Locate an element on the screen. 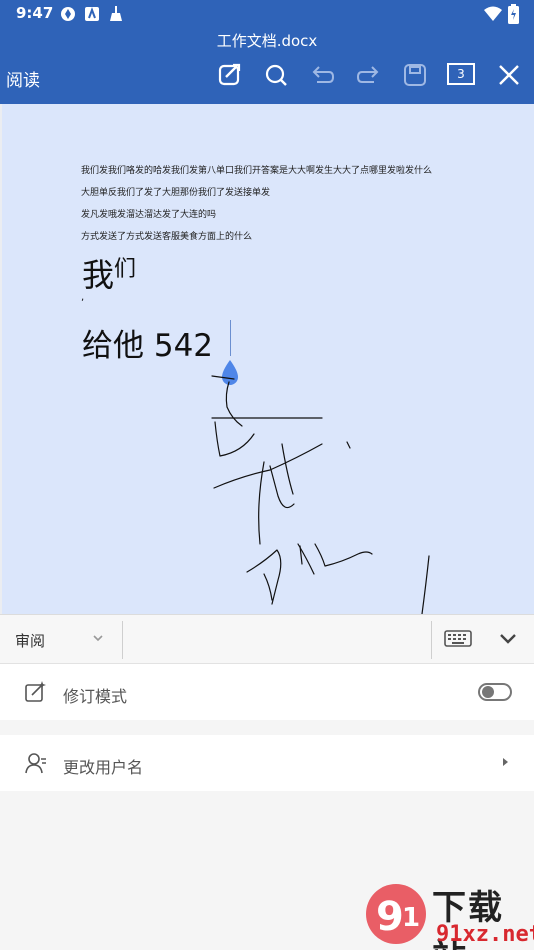  page-count-button: 3 is located at coordinates (461, 74).